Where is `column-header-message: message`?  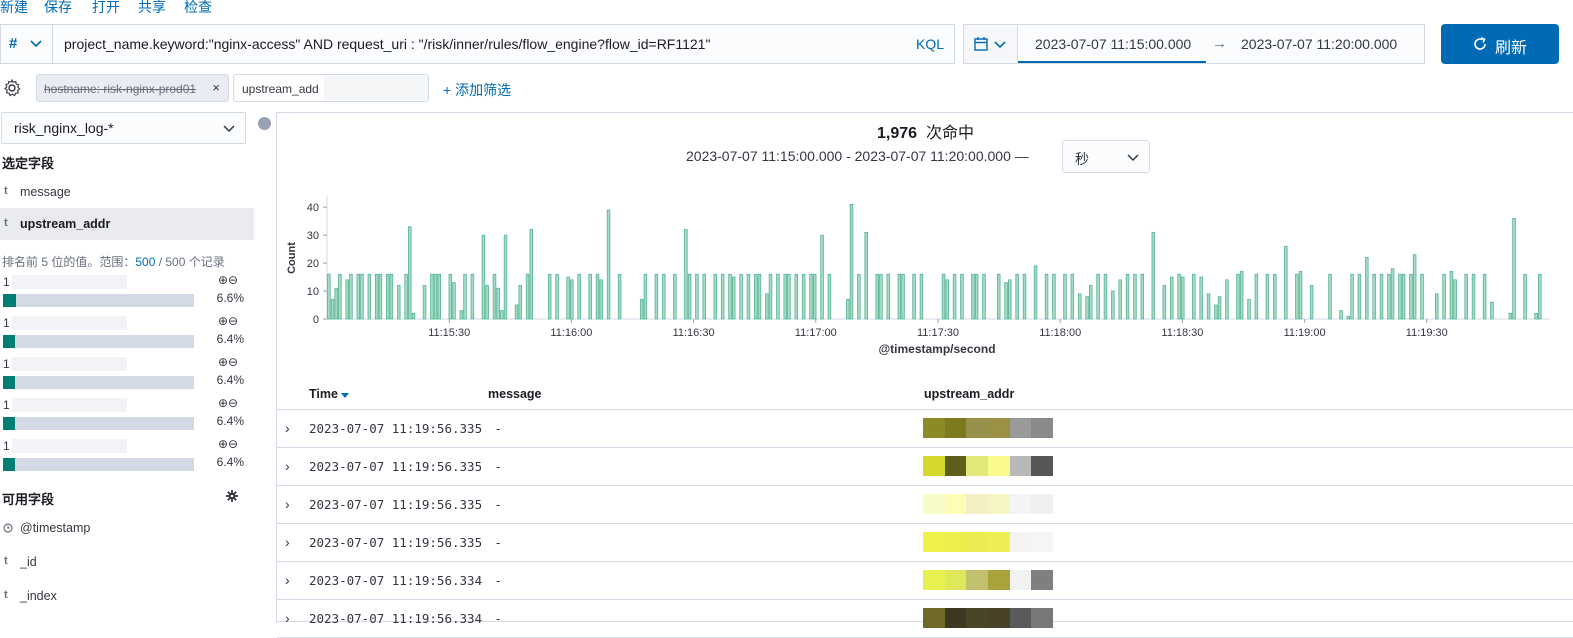
column-header-message: message is located at coordinates (515, 394).